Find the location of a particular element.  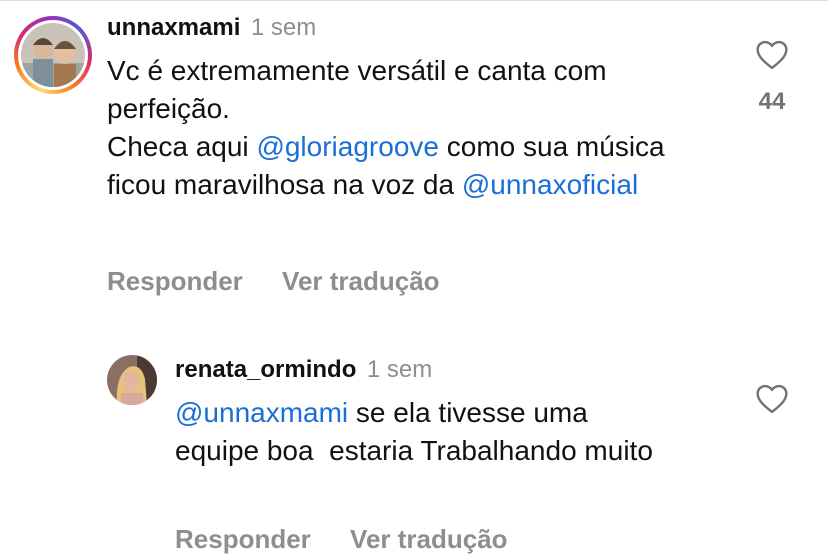

top-divider is located at coordinates (414, 0).